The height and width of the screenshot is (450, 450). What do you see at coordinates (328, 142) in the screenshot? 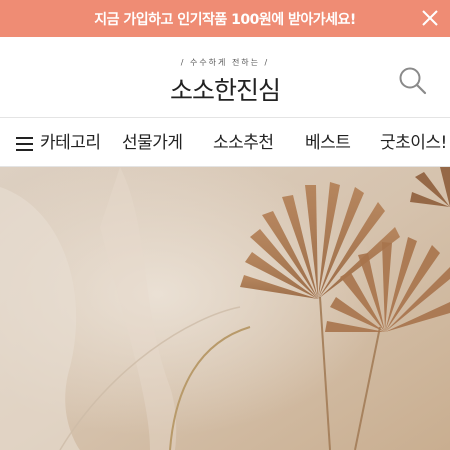
I see `nav-item-best: 베스트` at bounding box center [328, 142].